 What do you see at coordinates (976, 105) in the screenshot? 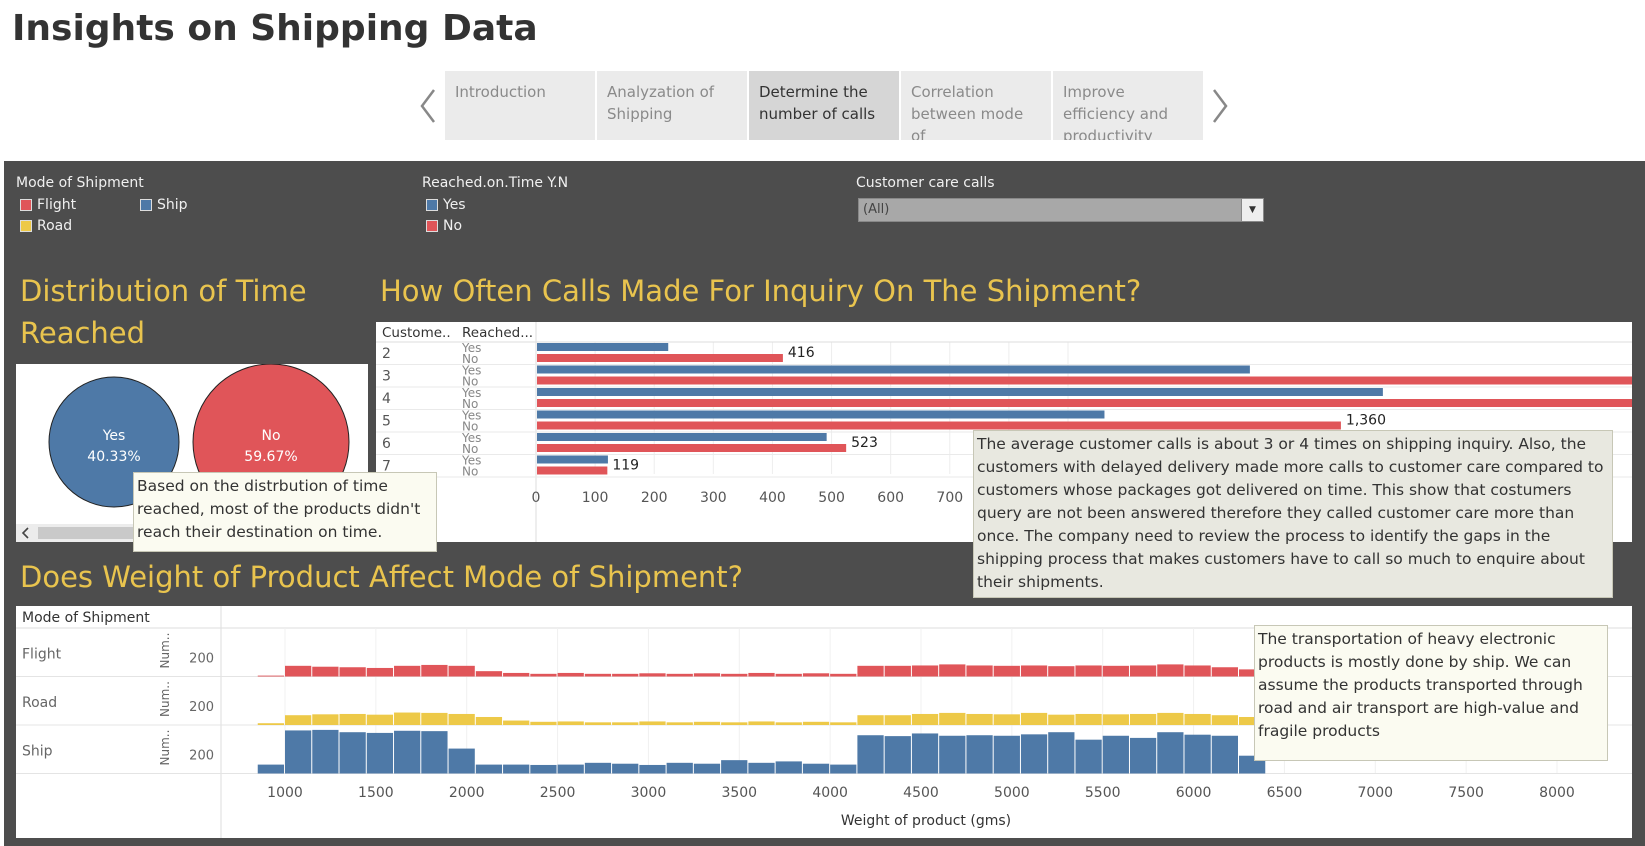
I see `story-tab-4: Correlation between mode of` at bounding box center [976, 105].